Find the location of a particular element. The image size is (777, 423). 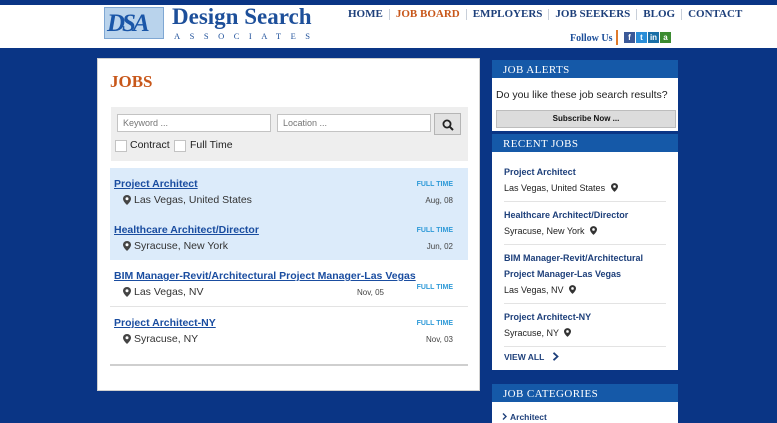

recent-job-location: Syracuse, New York is located at coordinates (584, 231).